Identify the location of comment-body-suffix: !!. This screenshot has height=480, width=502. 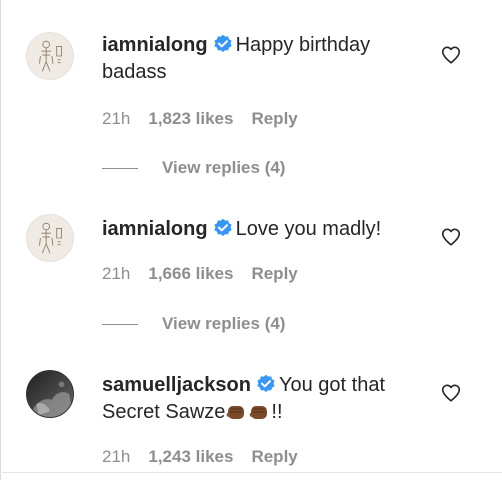
(277, 412).